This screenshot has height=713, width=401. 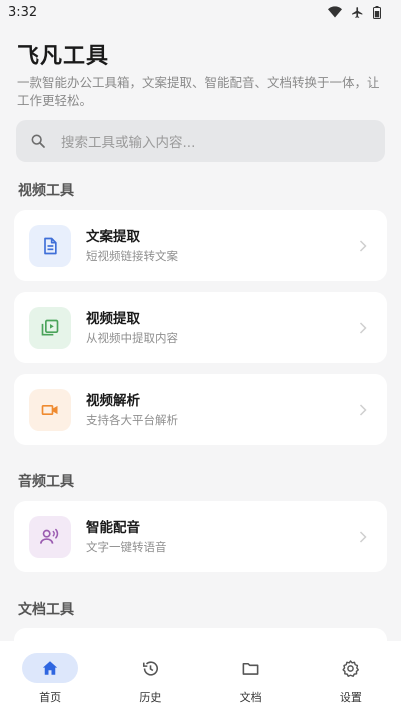 I want to click on video-library-icon, so click(x=50, y=327).